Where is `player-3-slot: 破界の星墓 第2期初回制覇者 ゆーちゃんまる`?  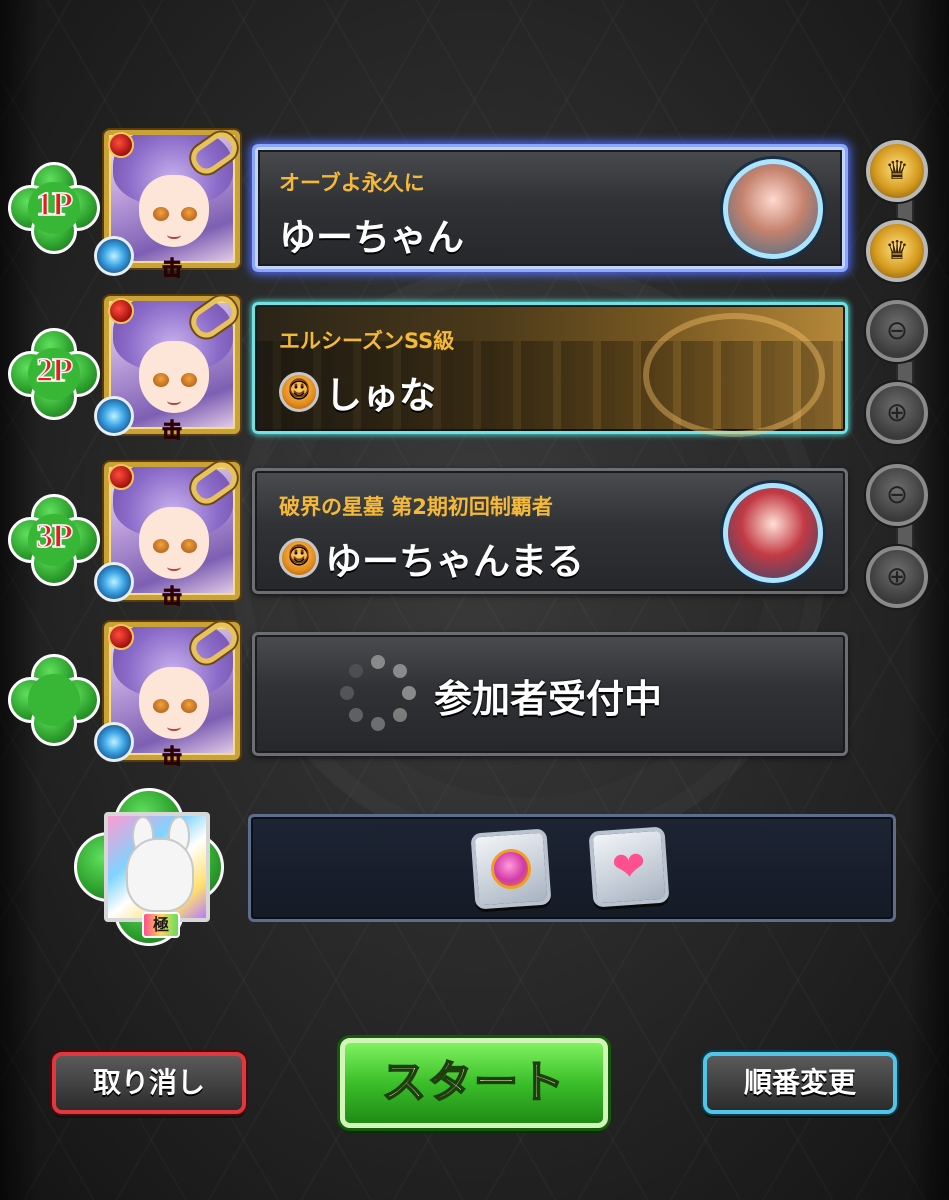 player-3-slot: 破界の星墓 第2期初回制覇者 ゆーちゃんまる is located at coordinates (550, 531).